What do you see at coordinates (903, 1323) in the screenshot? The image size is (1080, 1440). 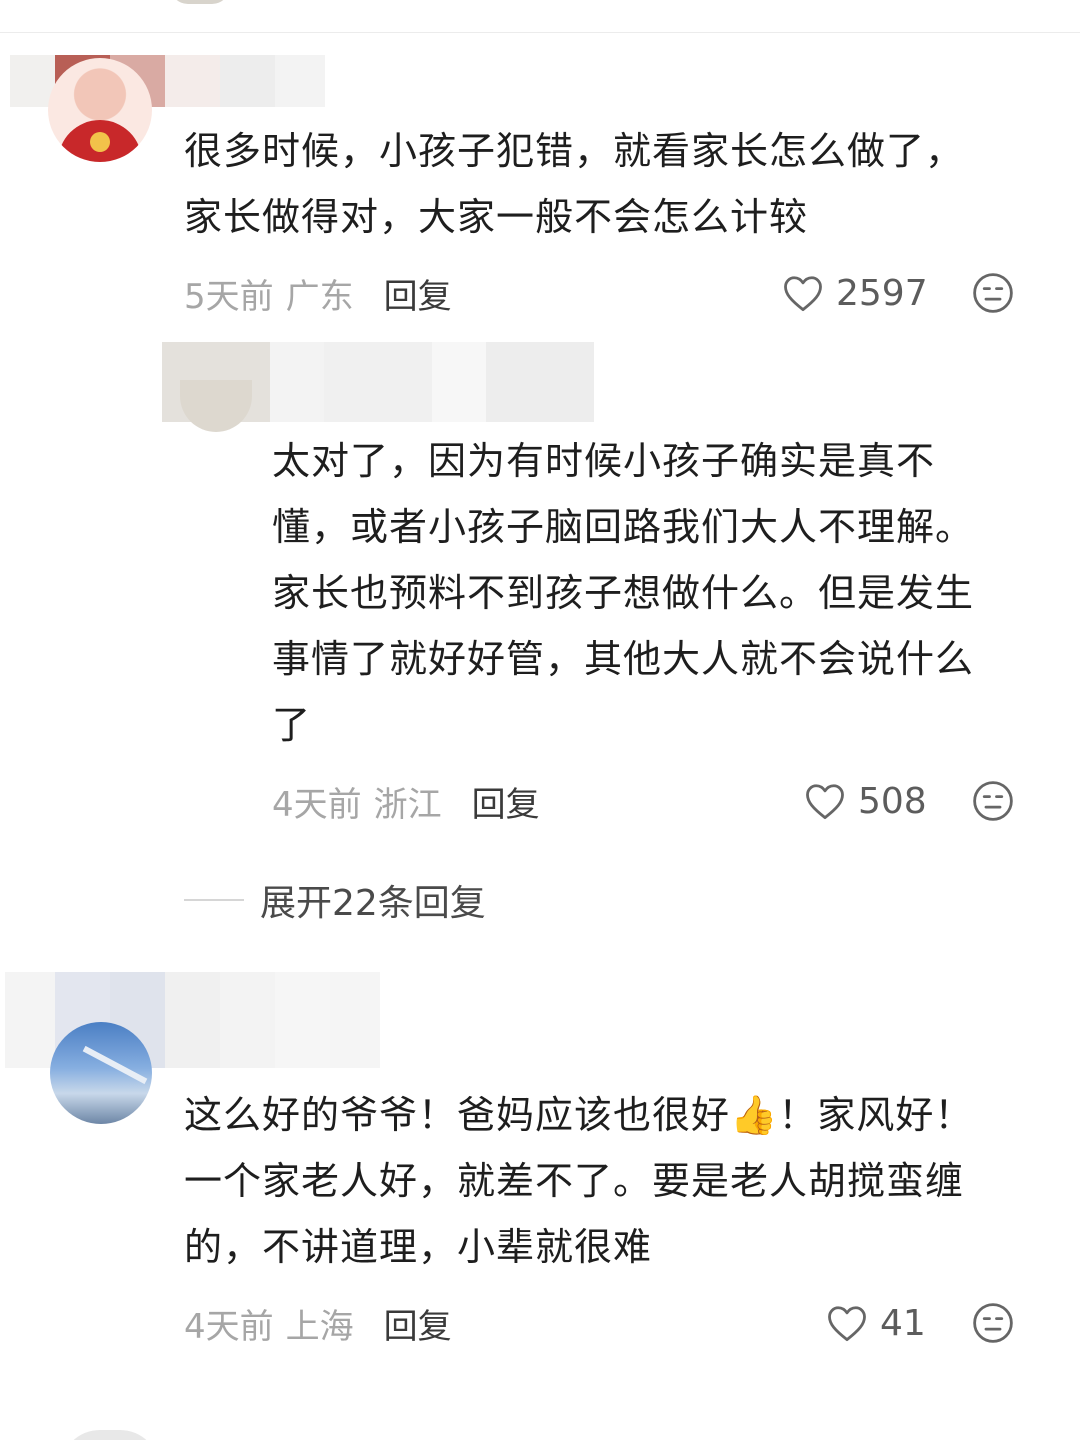 I see `like-count: 41` at bounding box center [903, 1323].